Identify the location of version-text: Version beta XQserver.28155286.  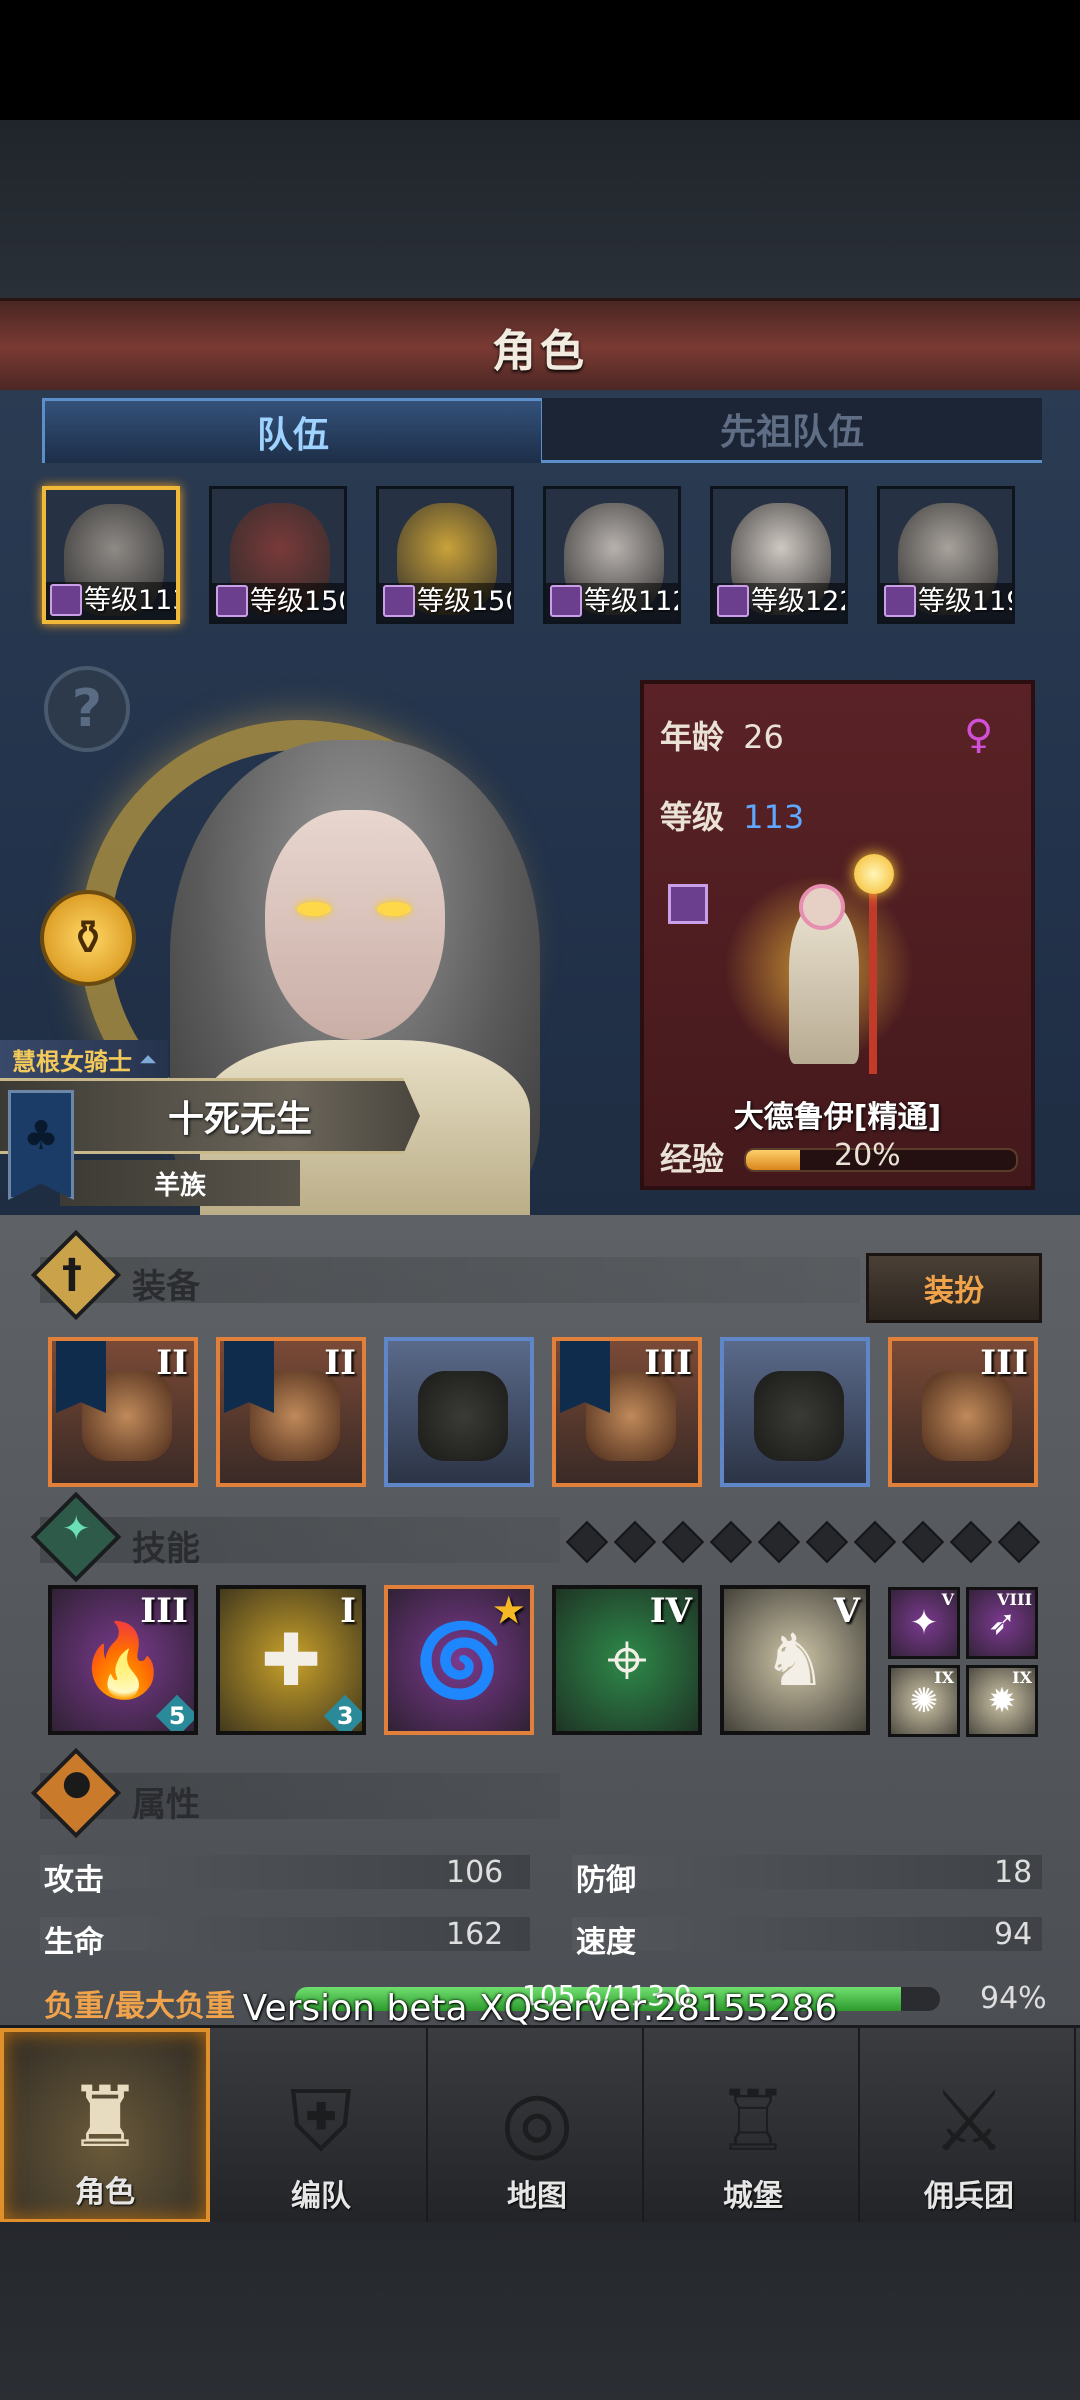
(540, 2008).